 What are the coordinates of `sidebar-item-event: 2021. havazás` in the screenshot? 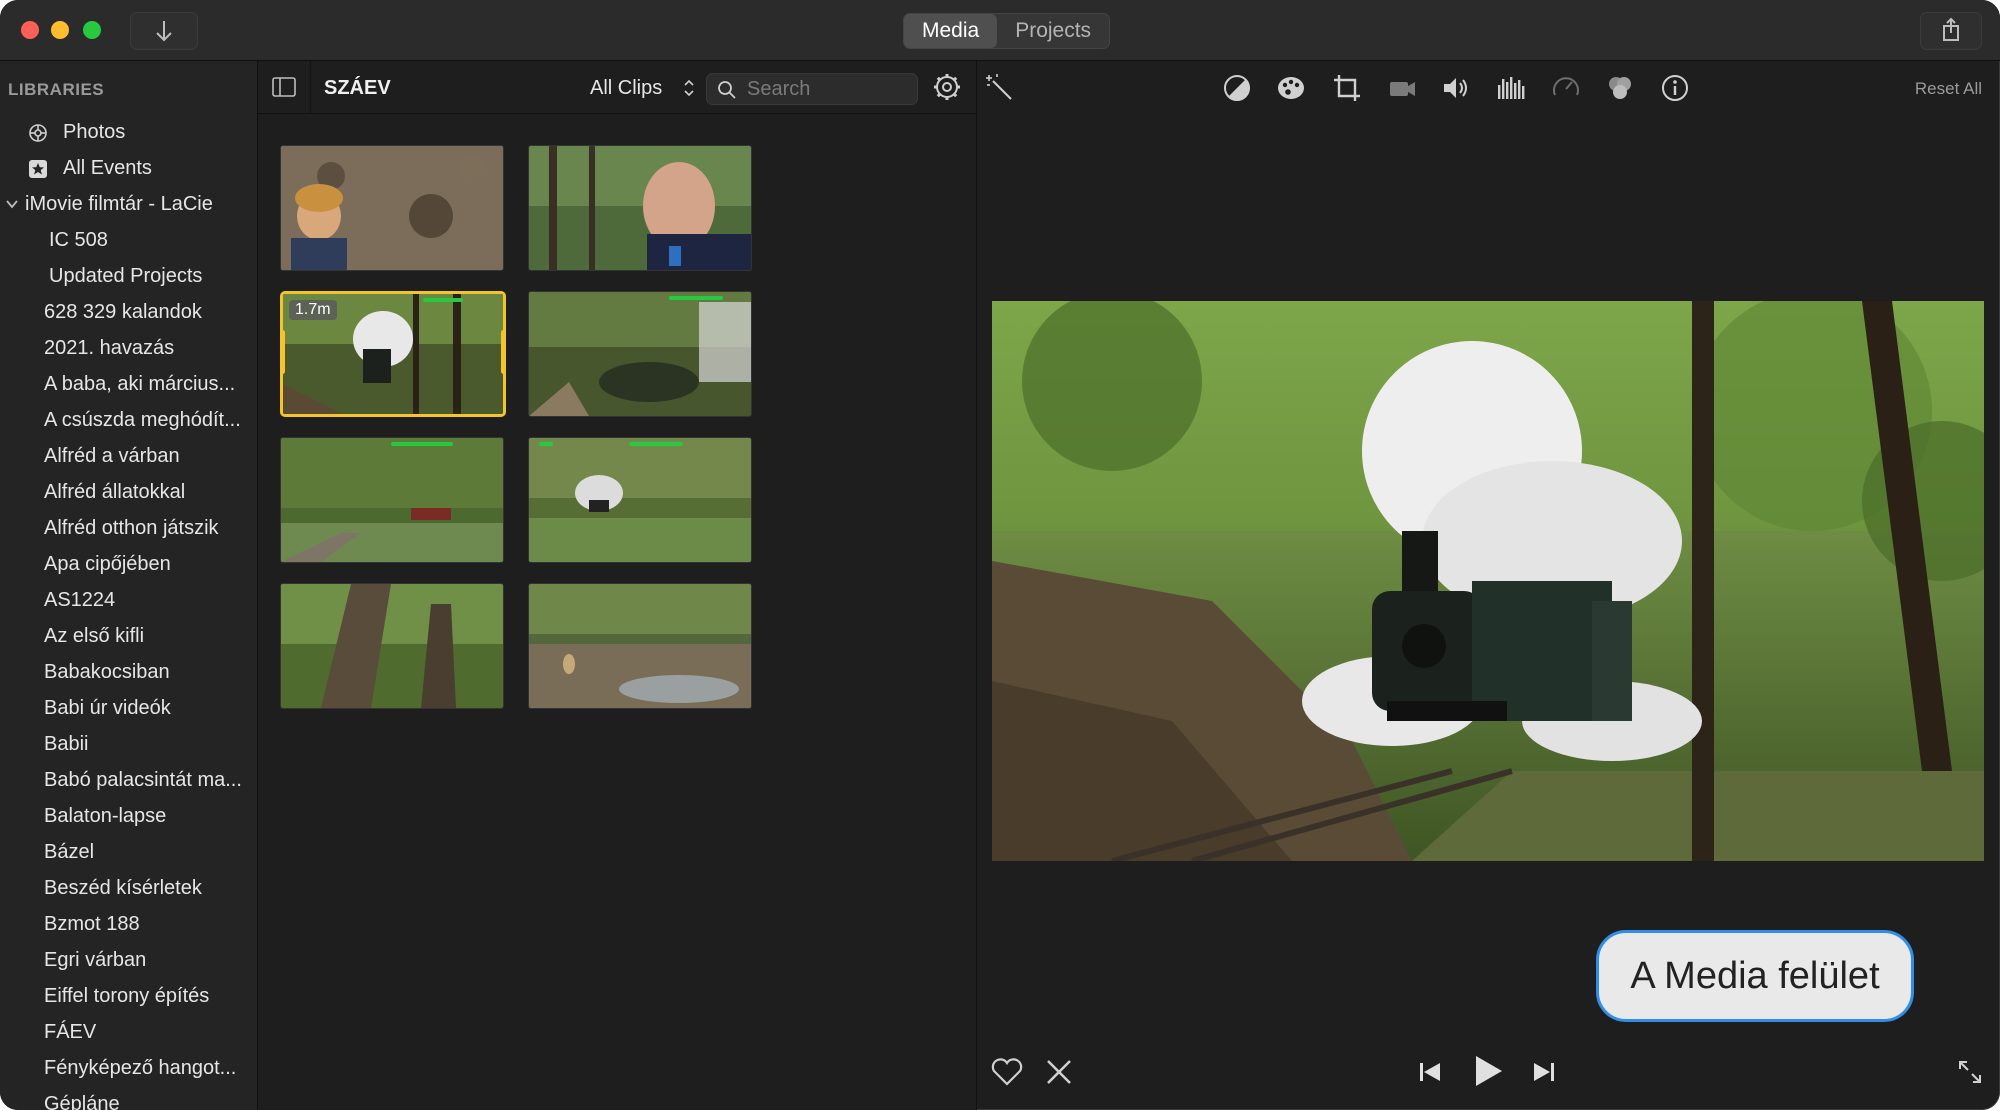 It's located at (128, 348).